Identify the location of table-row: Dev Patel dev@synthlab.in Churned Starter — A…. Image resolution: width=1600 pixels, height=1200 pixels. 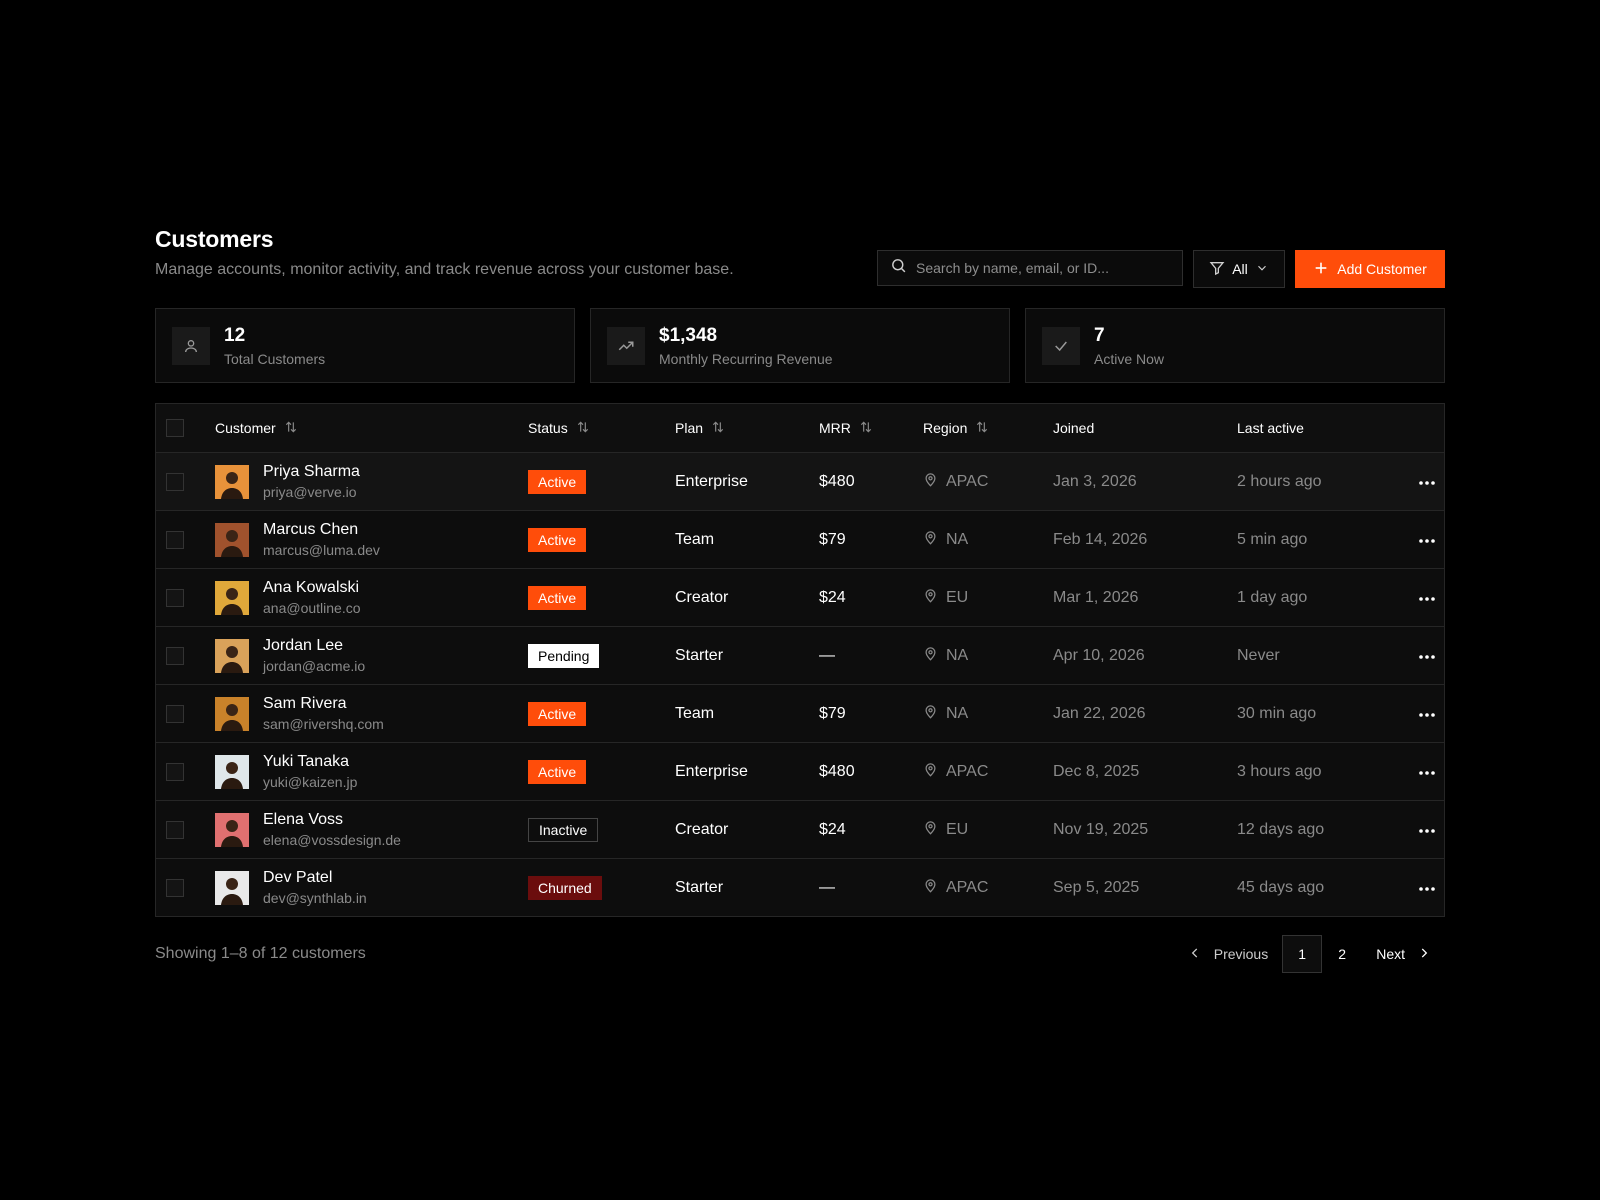
(800, 887).